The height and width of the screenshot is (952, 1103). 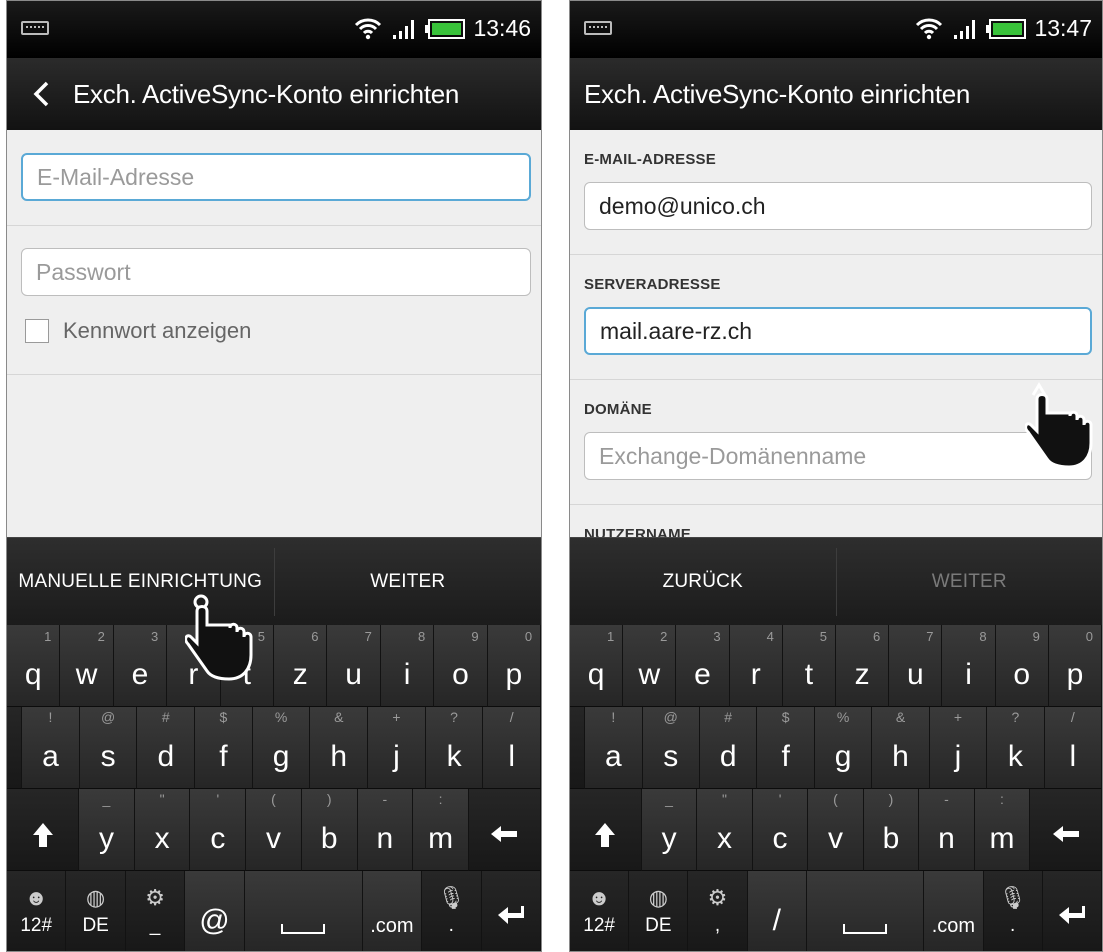 I want to click on domain-field: Exchange-Domänenname, so click(x=838, y=456).